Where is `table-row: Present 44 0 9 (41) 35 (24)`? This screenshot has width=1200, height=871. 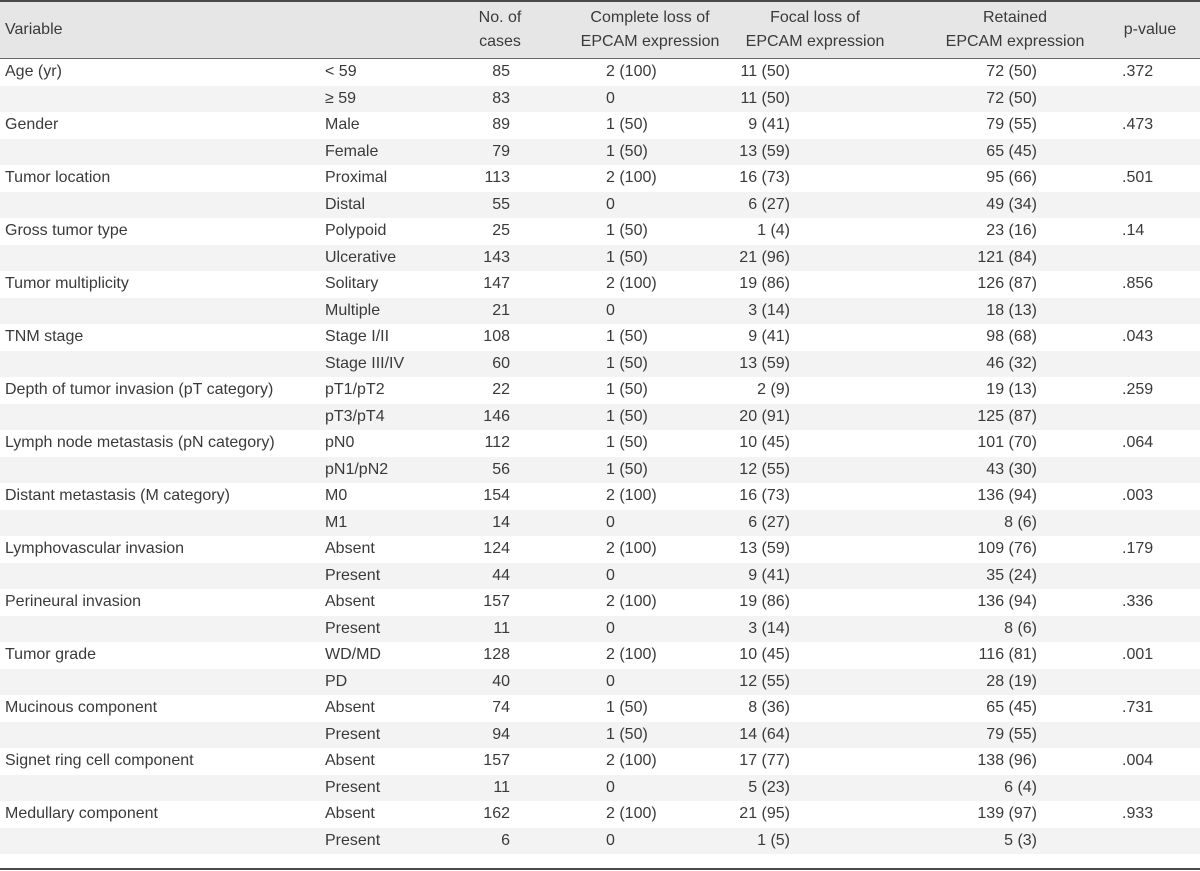 table-row: Present 44 0 9 (41) 35 (24) is located at coordinates (600, 575).